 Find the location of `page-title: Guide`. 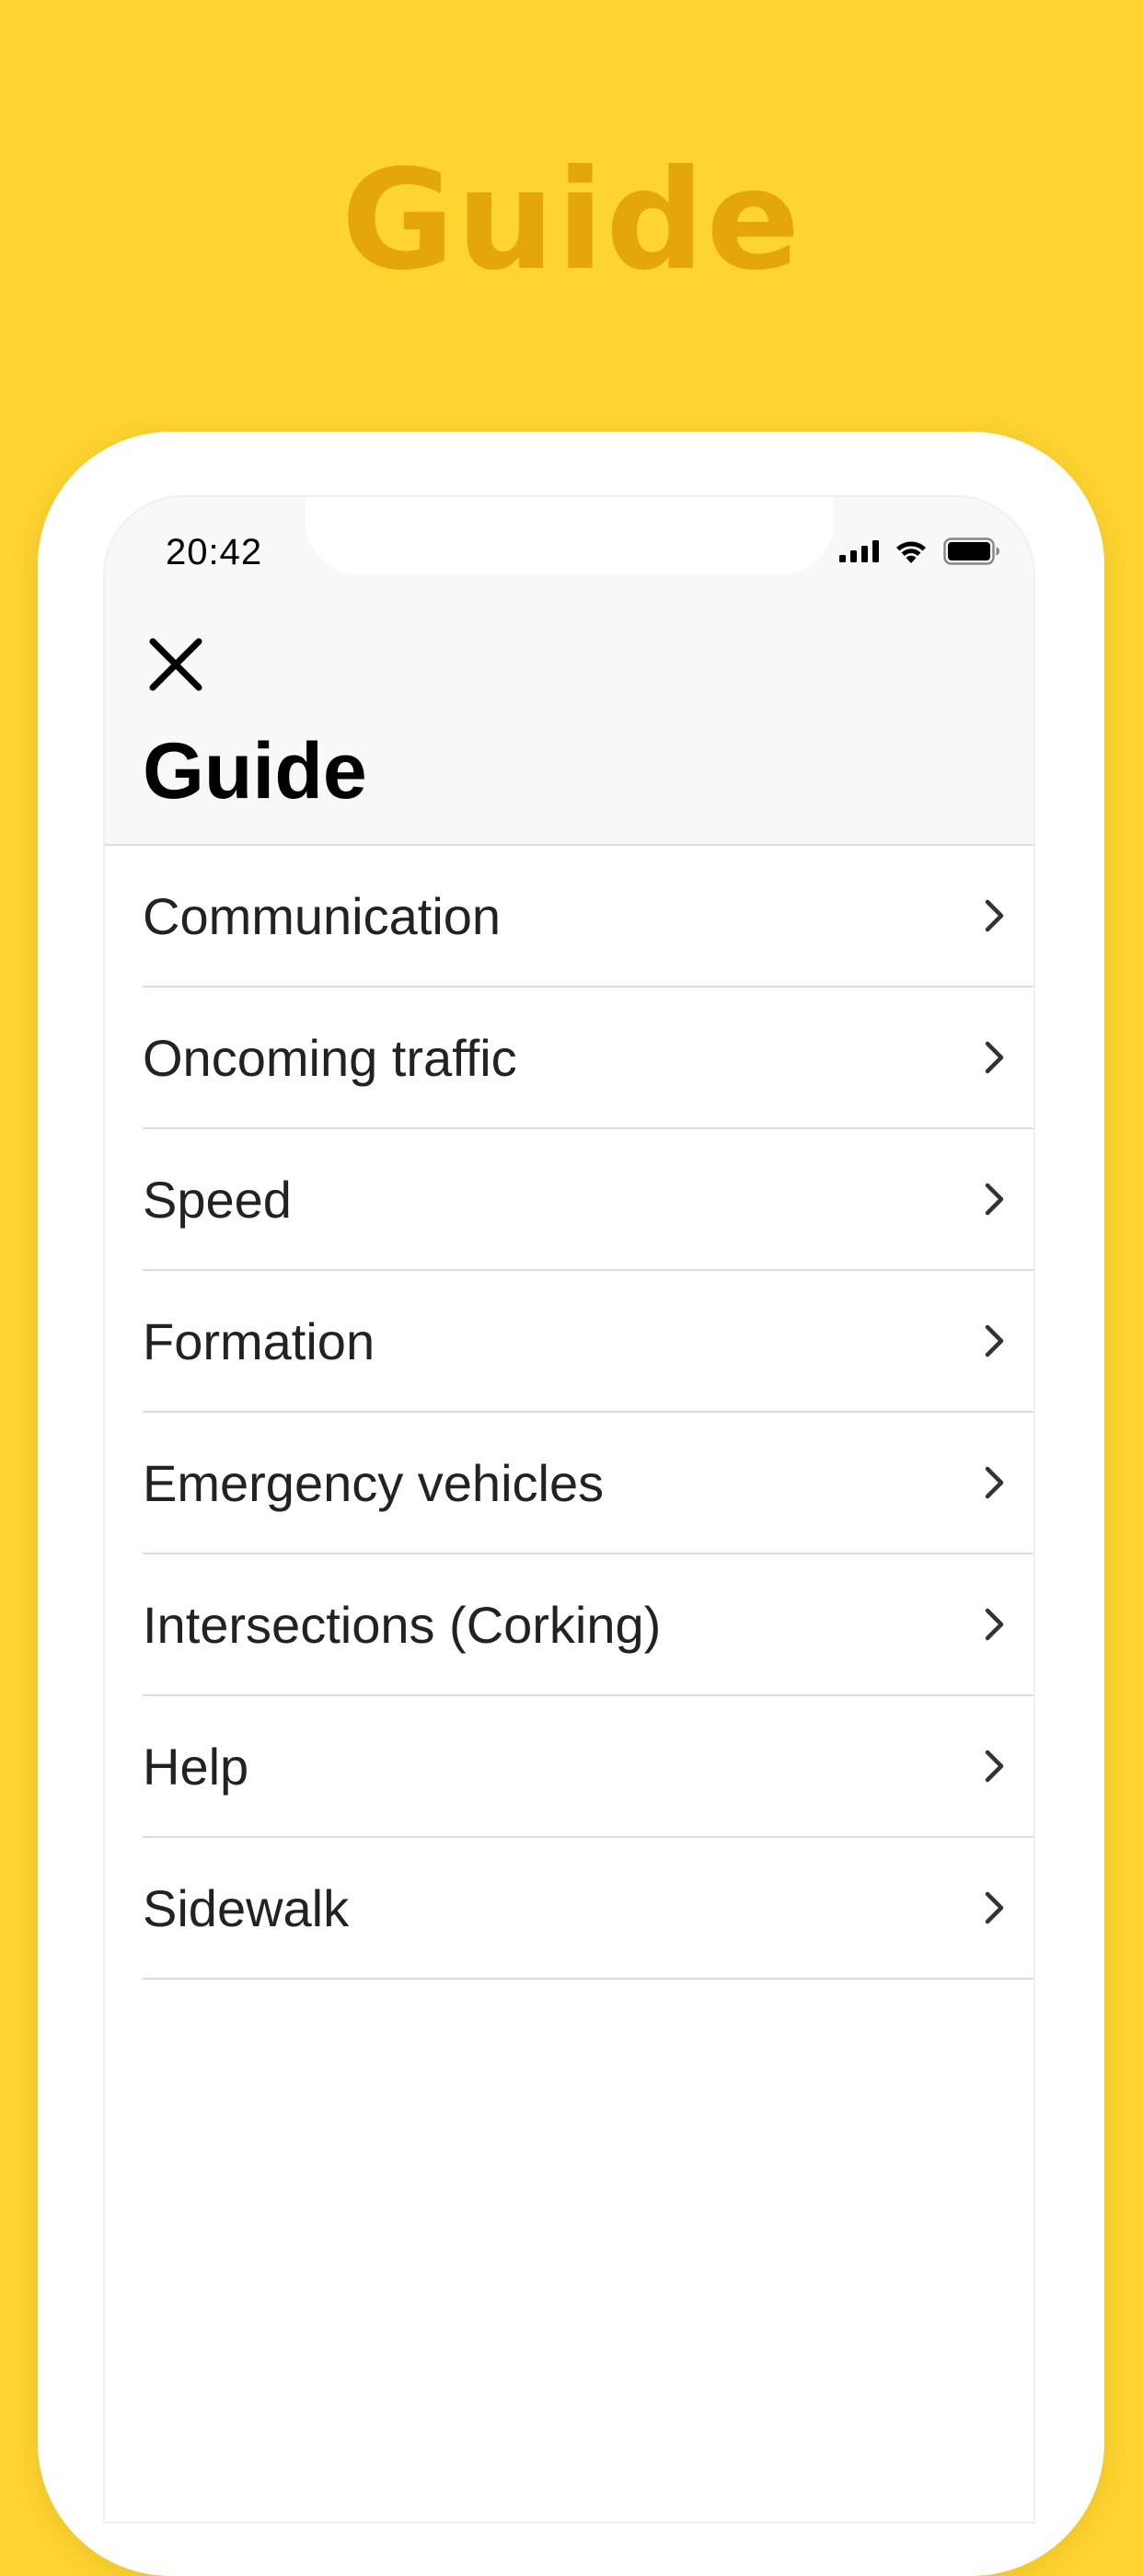

page-title: Guide is located at coordinates (255, 771).